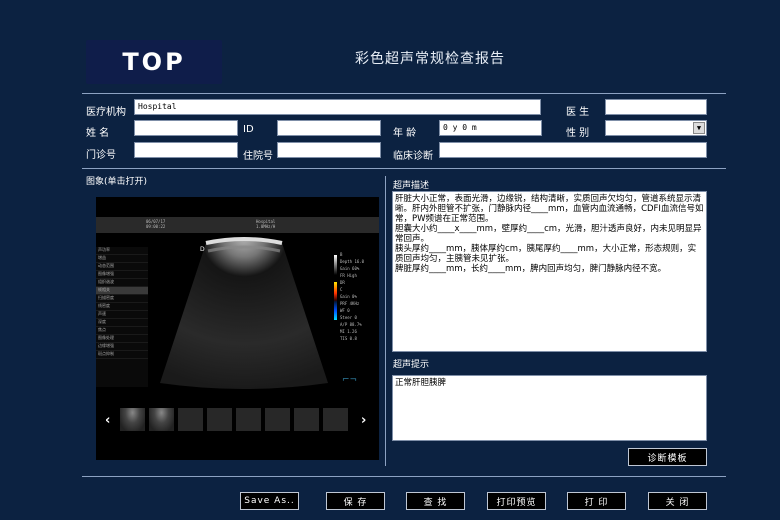  What do you see at coordinates (341, 289) in the screenshot?
I see `ultrasound-readout: C` at bounding box center [341, 289].